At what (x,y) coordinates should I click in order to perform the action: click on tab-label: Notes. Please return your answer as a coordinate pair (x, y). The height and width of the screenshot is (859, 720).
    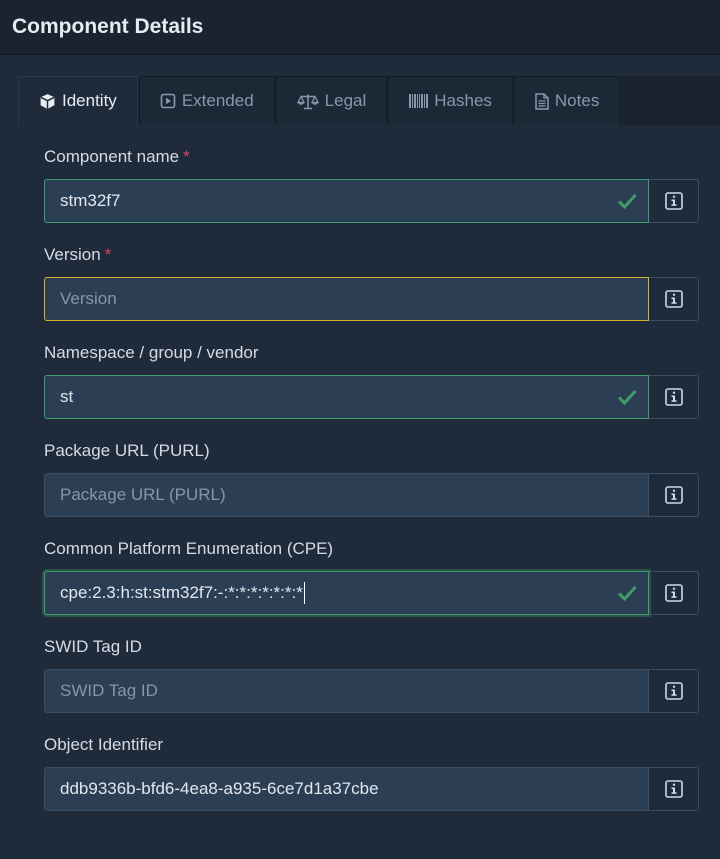
    Looking at the image, I should click on (577, 100).